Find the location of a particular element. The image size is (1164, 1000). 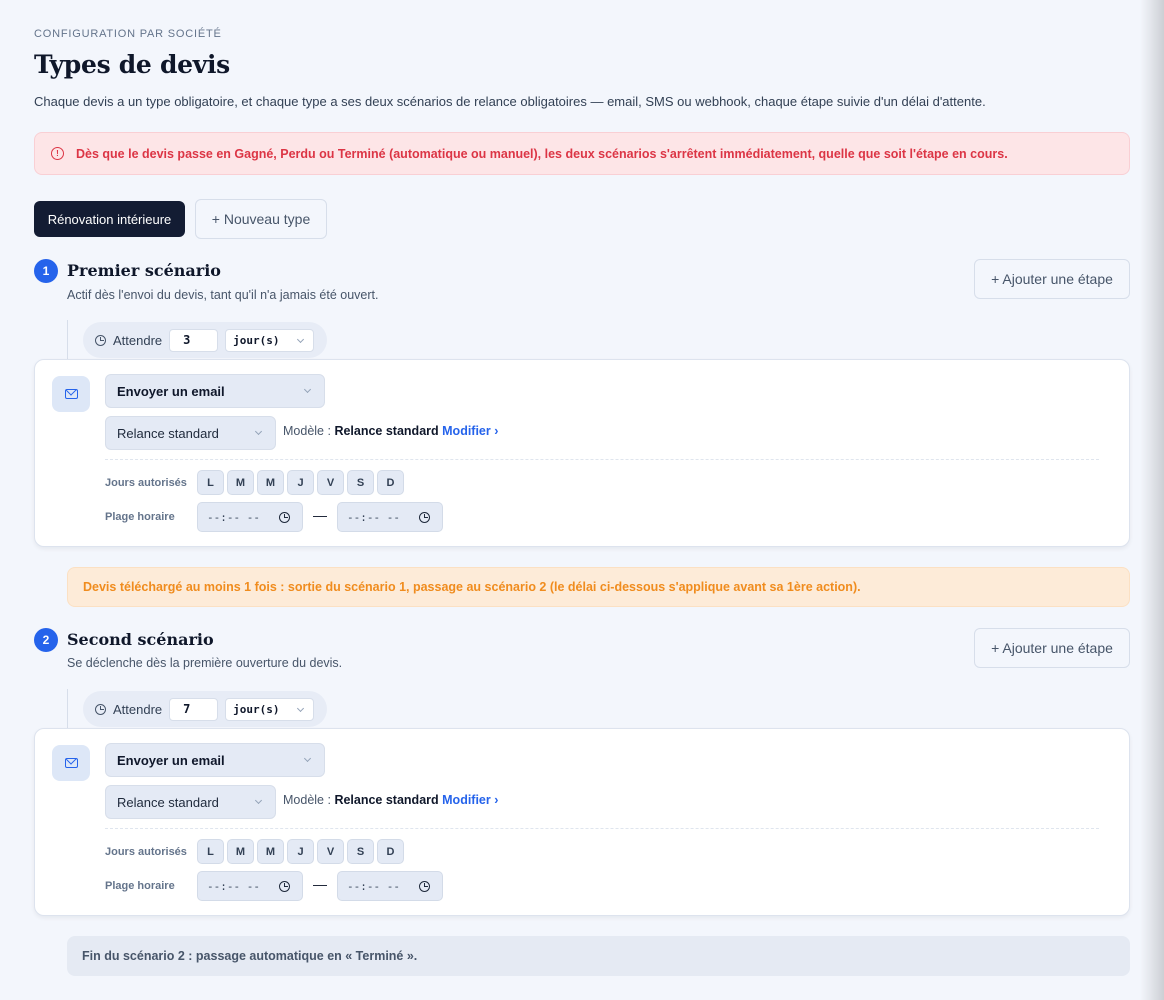

scenario-2-timeline is located at coordinates (67, 709).